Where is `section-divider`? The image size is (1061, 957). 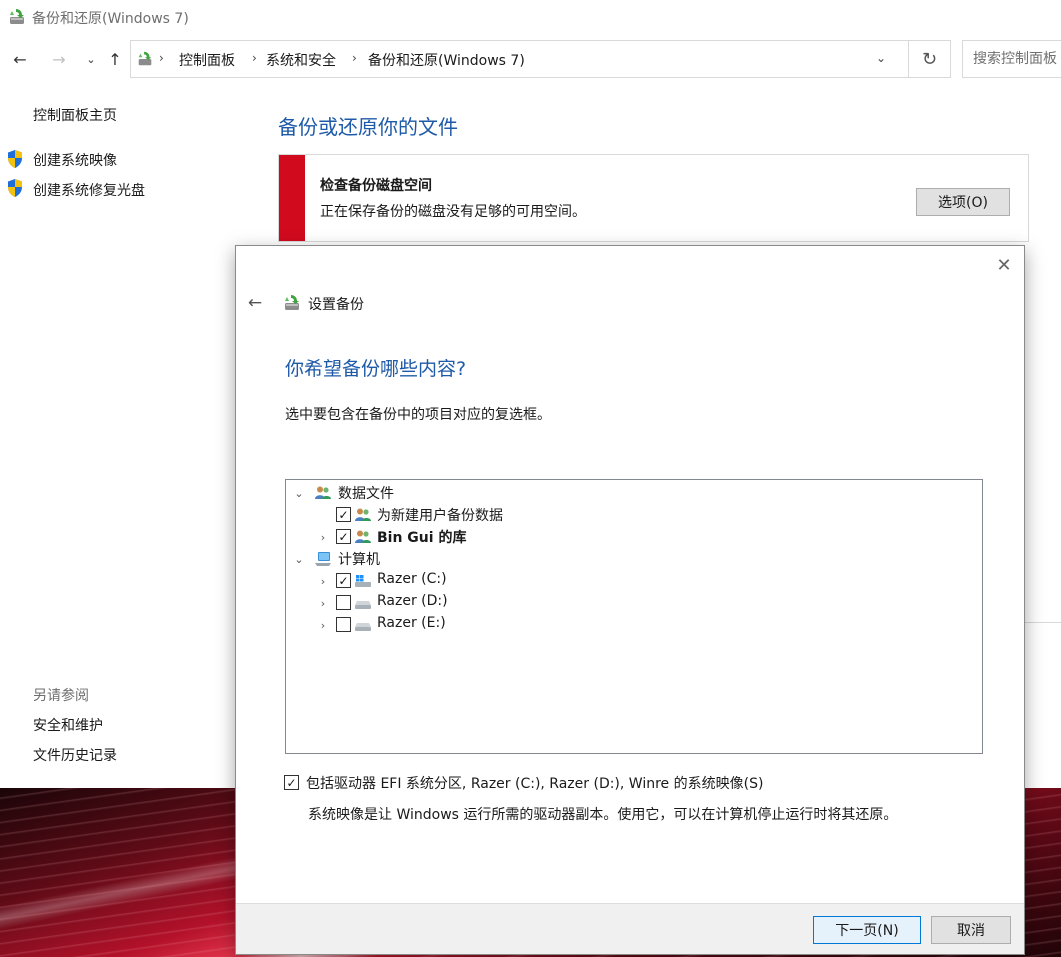
section-divider is located at coordinates (1042, 622).